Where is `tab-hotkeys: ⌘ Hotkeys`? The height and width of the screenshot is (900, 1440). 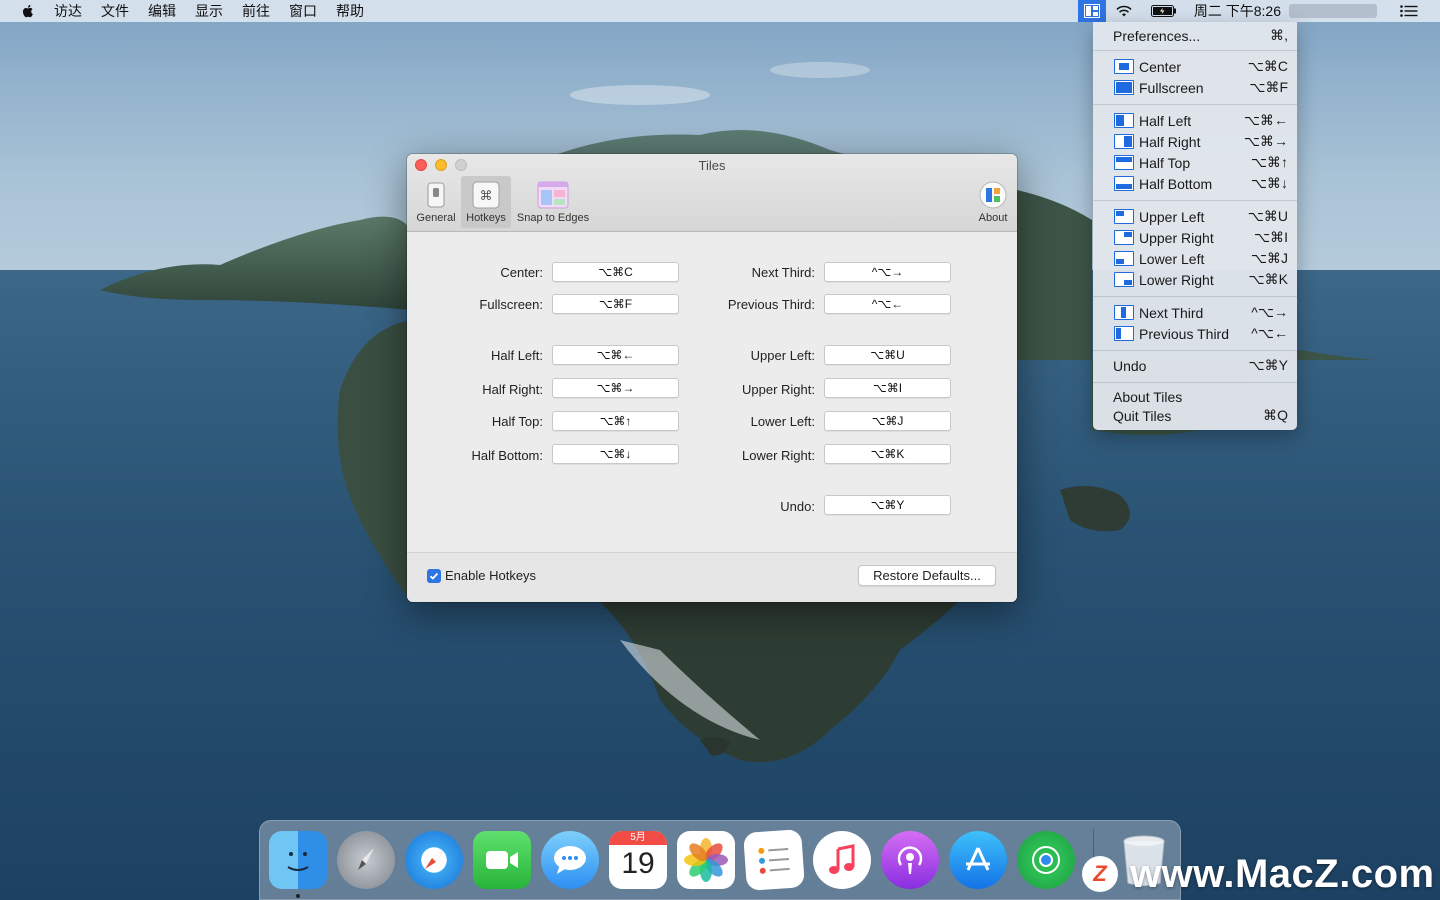 tab-hotkeys: ⌘ Hotkeys is located at coordinates (486, 202).